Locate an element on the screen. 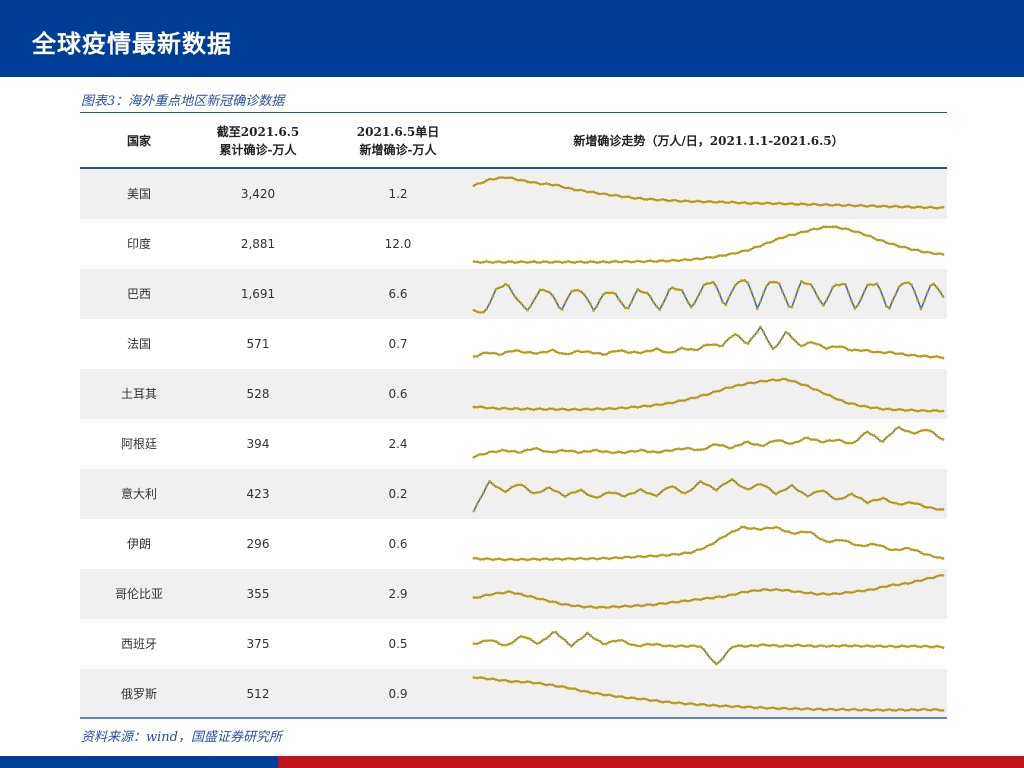  table-row: 法国 571 0.7 is located at coordinates (513, 344).